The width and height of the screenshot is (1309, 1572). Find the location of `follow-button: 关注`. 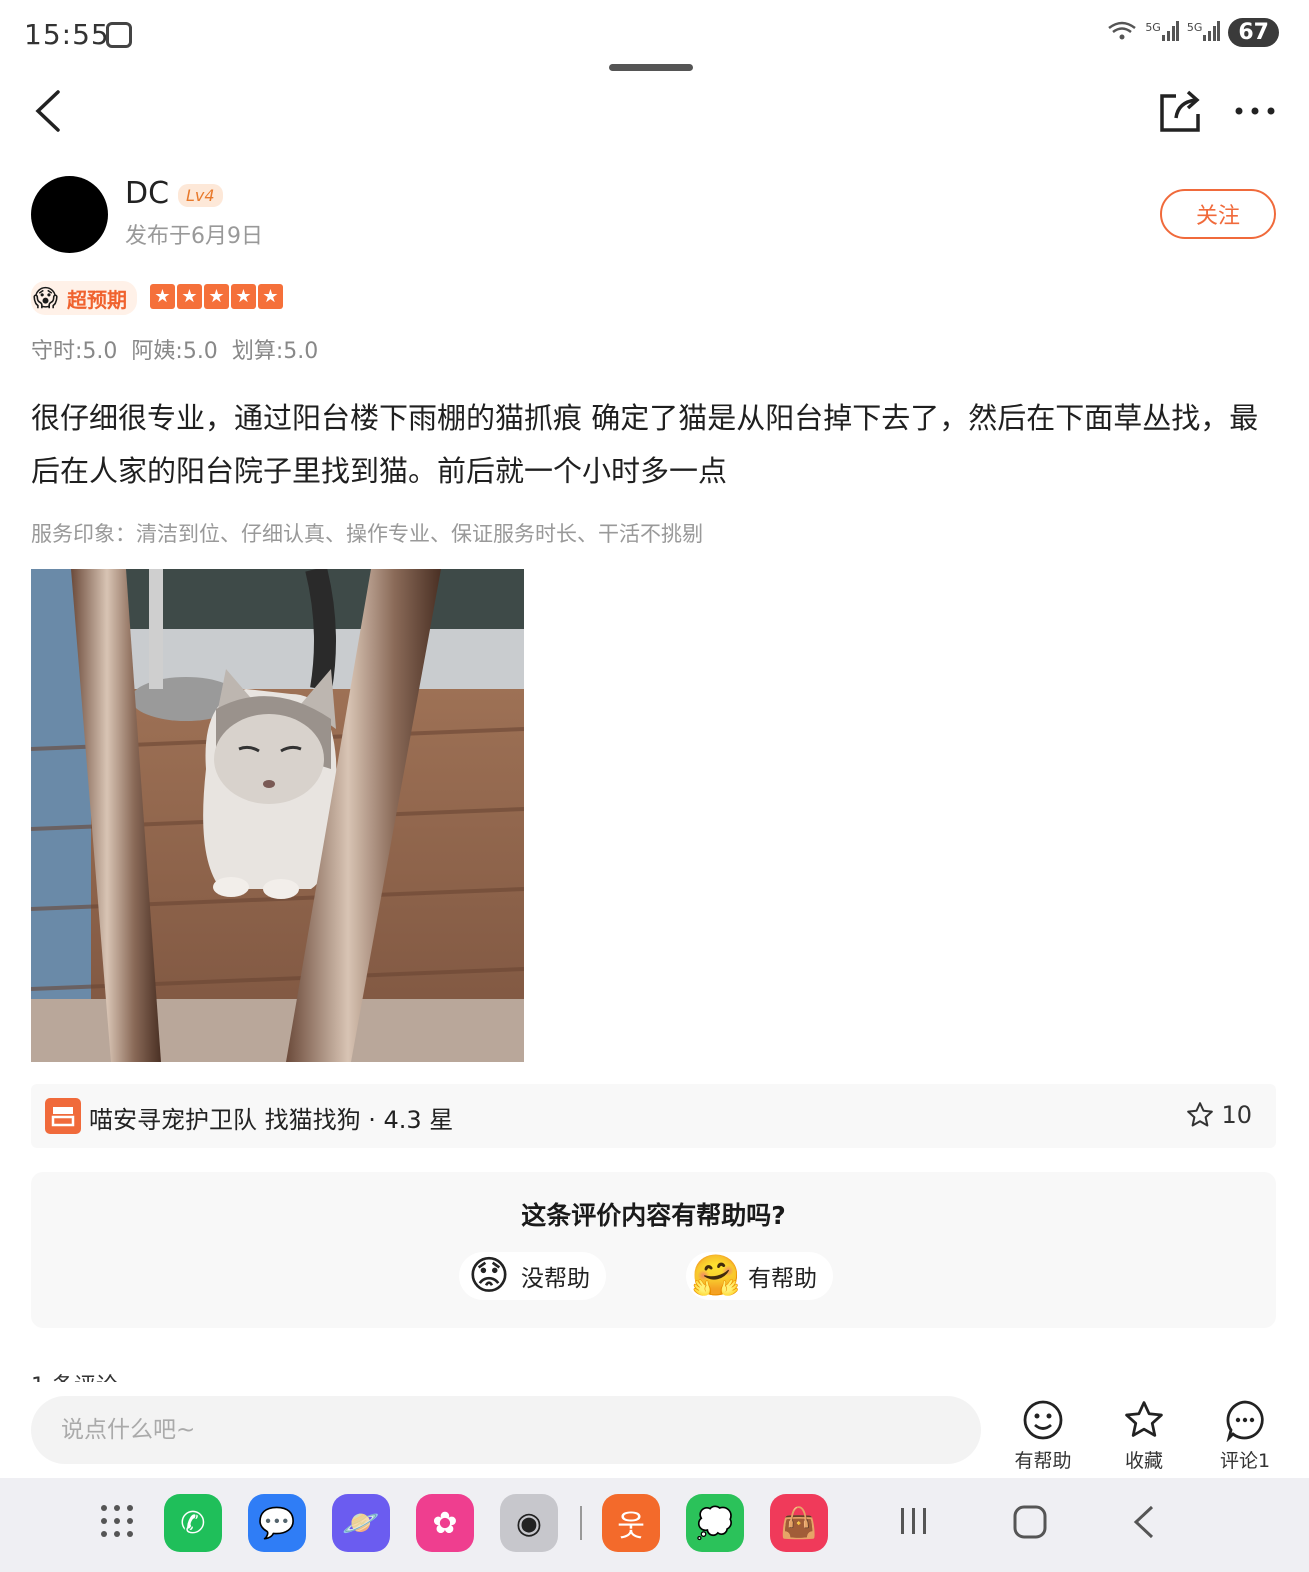

follow-button: 关注 is located at coordinates (1218, 214).